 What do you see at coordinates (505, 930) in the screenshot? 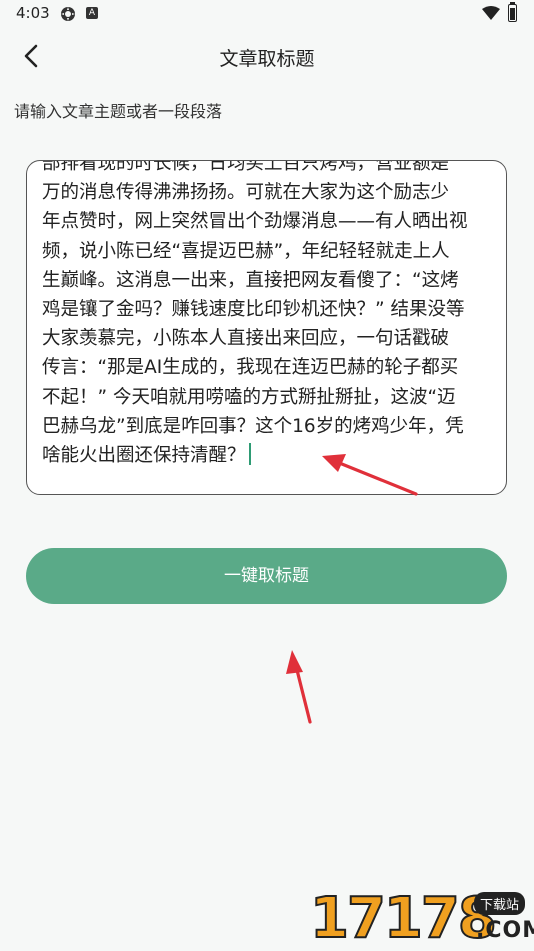
I see `watermark-suffix: .COM` at bounding box center [505, 930].